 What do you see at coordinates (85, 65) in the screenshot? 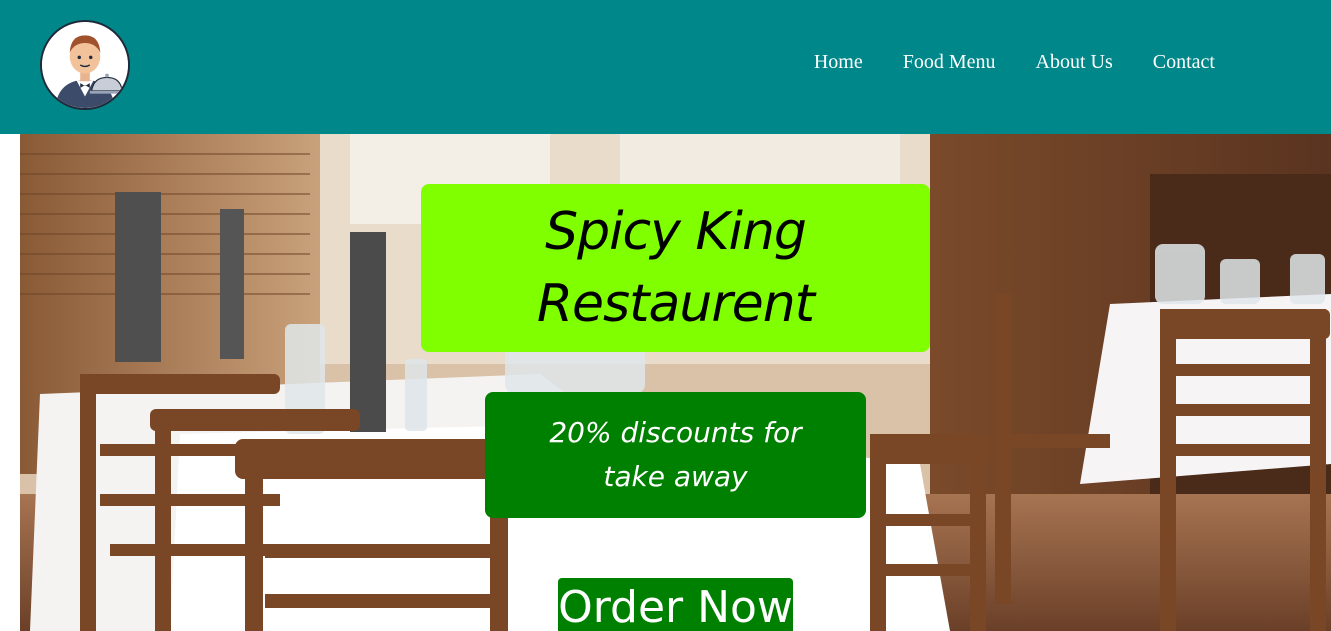
I see `waiter-avatar-icon` at bounding box center [85, 65].